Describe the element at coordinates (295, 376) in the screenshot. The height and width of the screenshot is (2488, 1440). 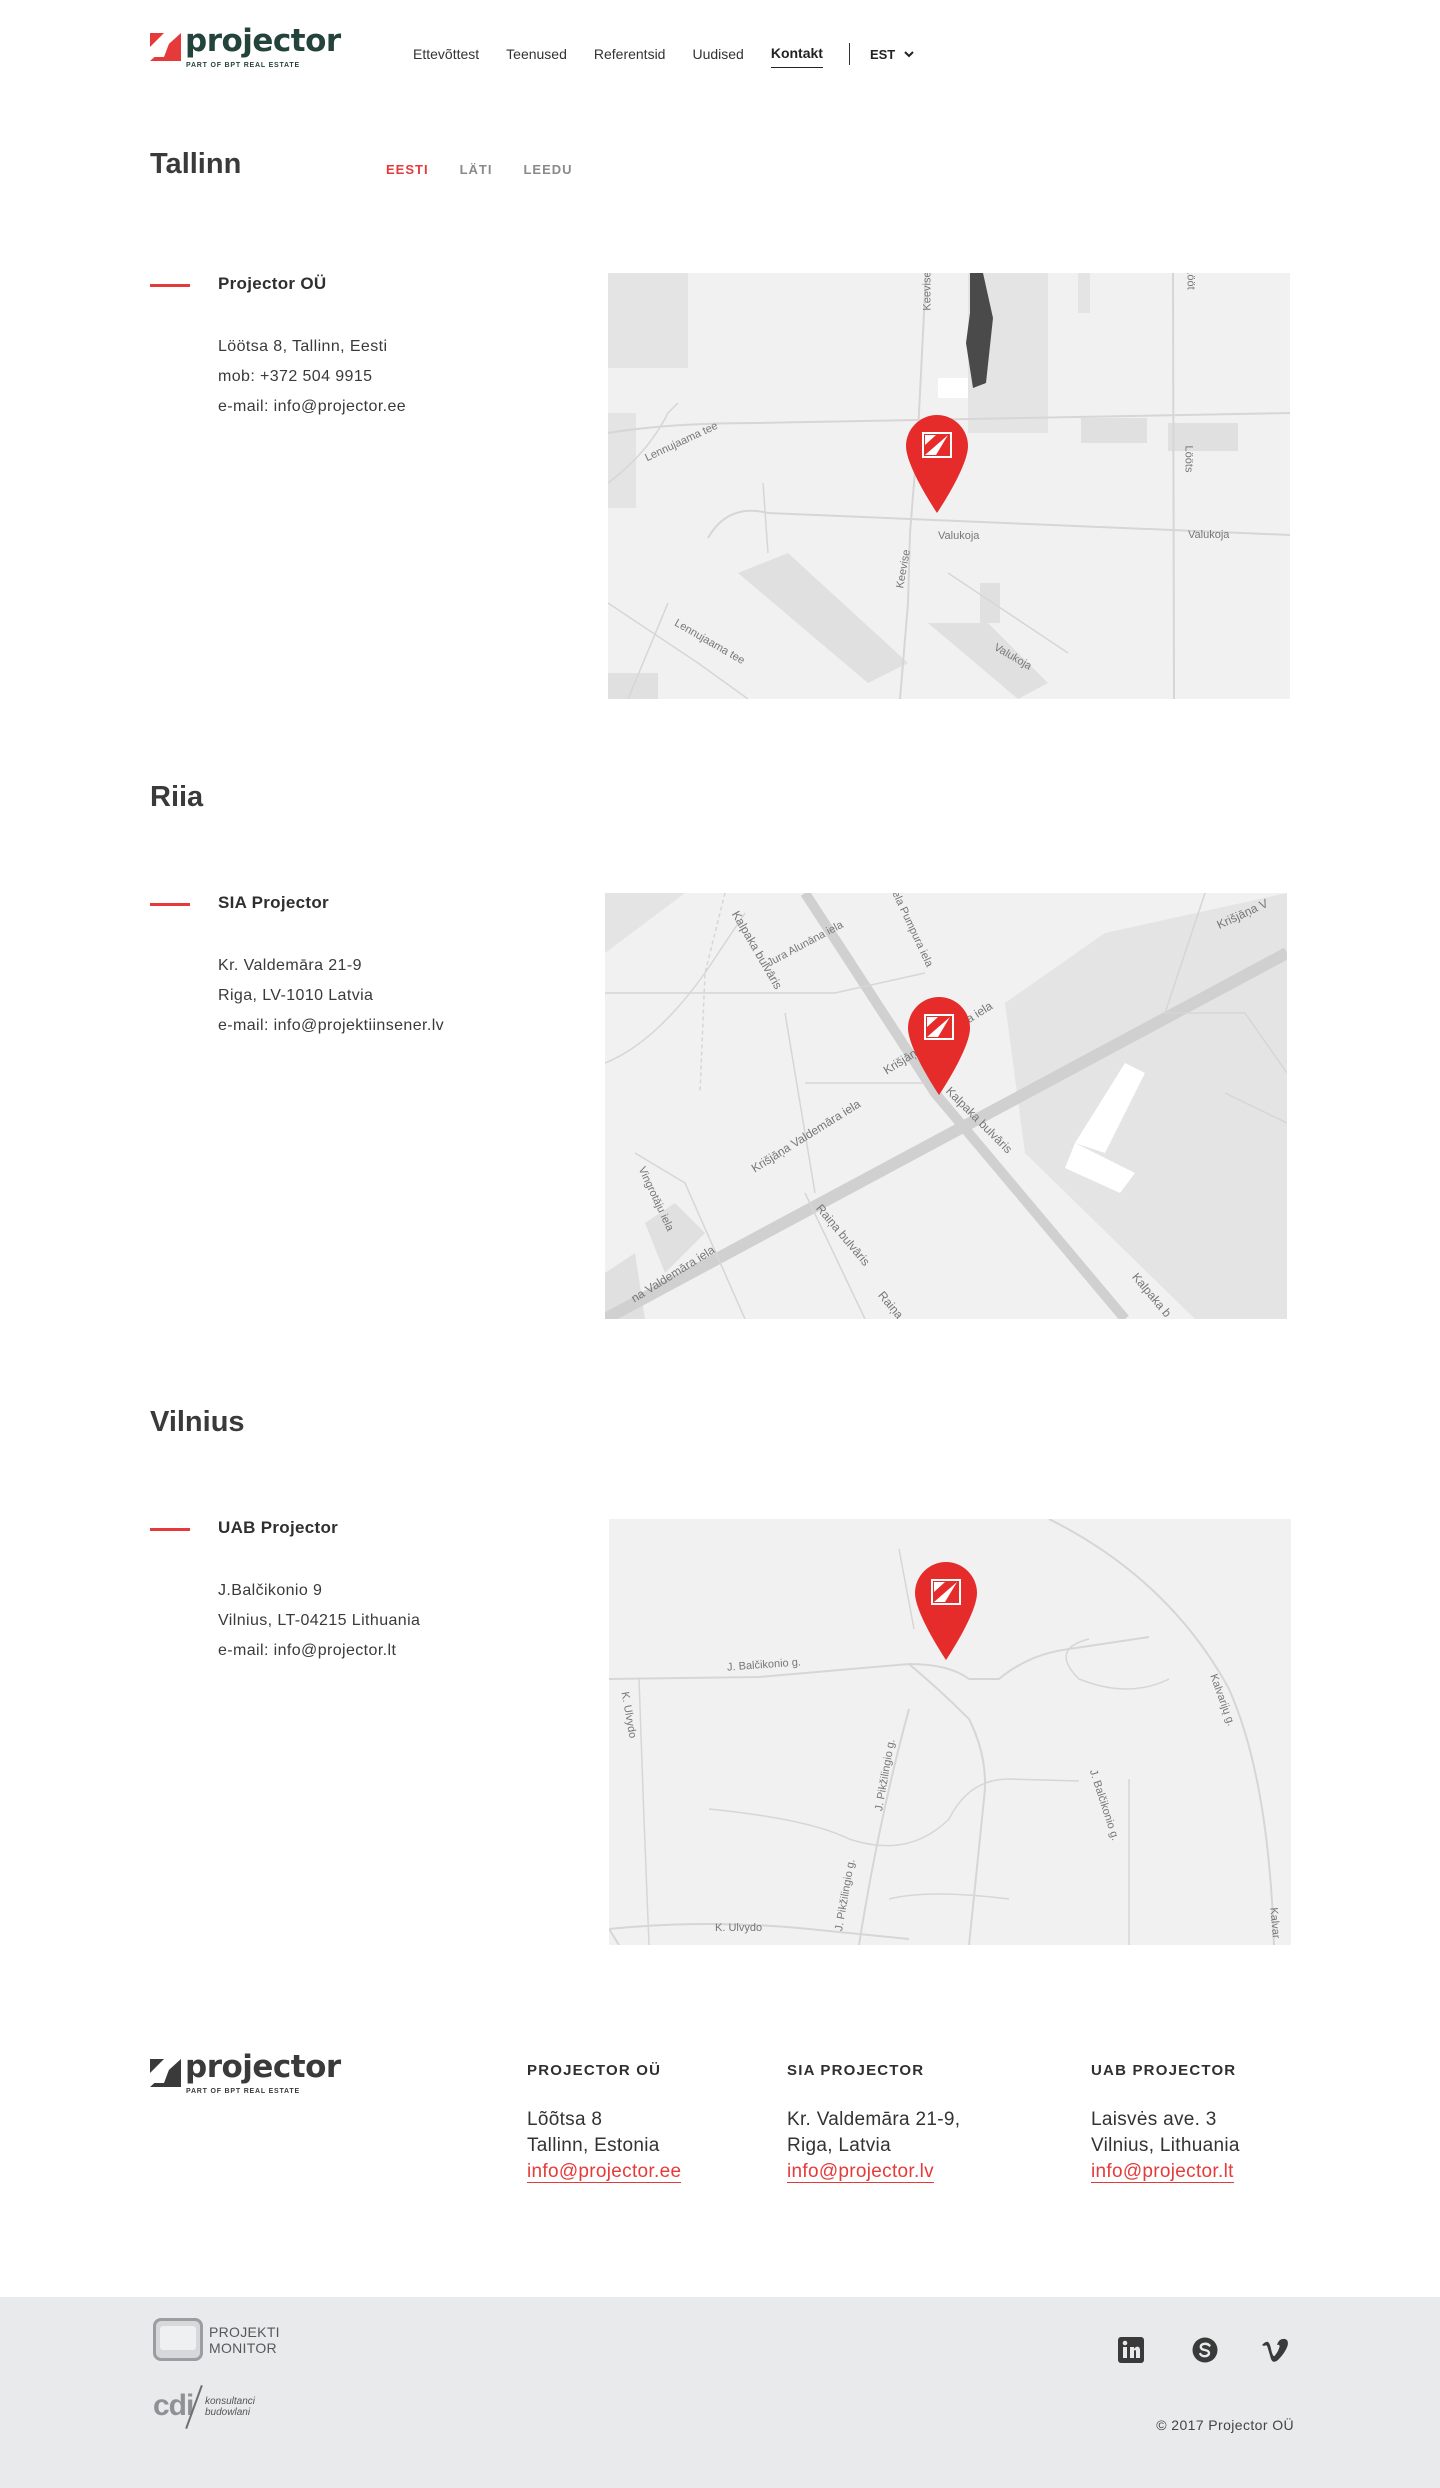
I see `phone-line: mob: +372 504 9915` at that location.